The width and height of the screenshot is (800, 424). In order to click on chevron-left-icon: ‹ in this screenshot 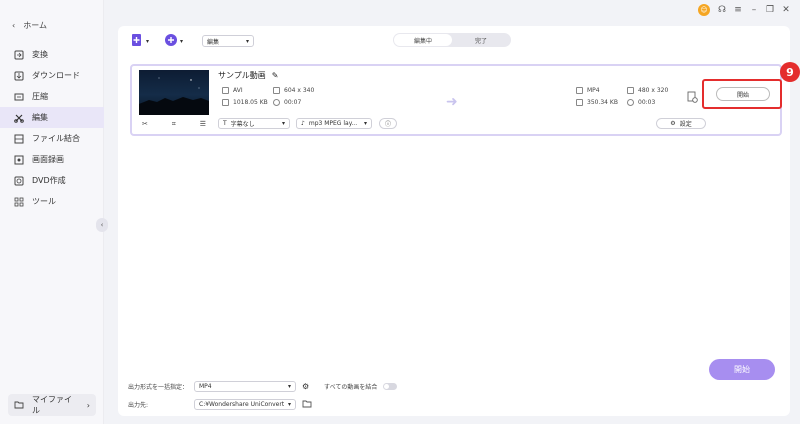, I will do `click(102, 225)`.